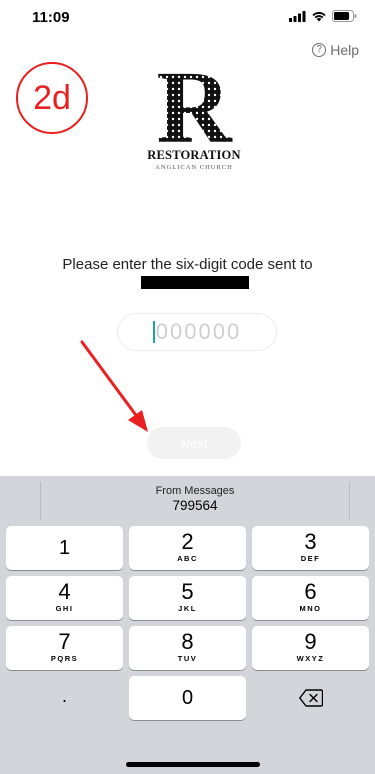 This screenshot has width=375, height=774. I want to click on key-2: 2 ABC, so click(187, 548).